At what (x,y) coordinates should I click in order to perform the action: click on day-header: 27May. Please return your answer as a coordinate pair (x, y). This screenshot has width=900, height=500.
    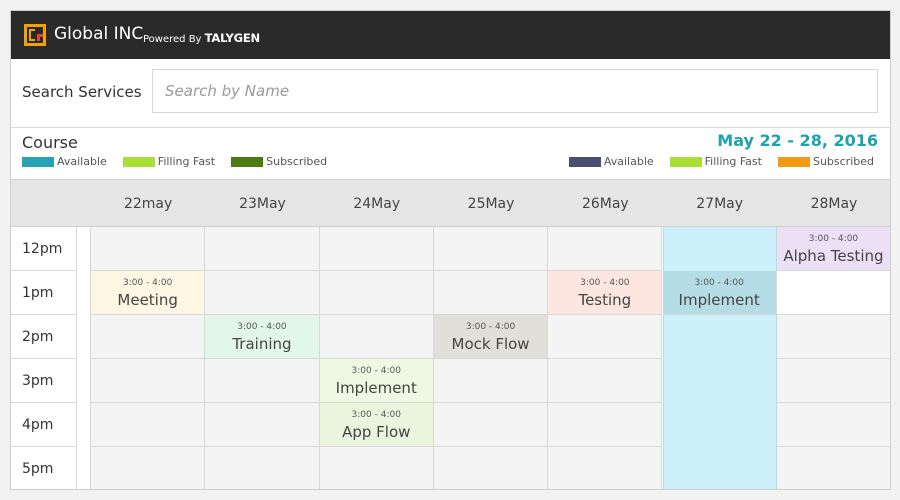
    Looking at the image, I should click on (720, 204).